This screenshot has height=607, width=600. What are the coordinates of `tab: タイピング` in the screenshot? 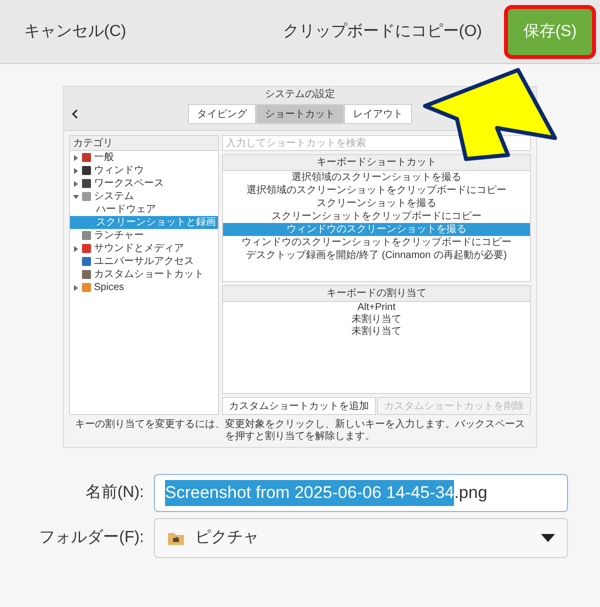 It's located at (222, 114).